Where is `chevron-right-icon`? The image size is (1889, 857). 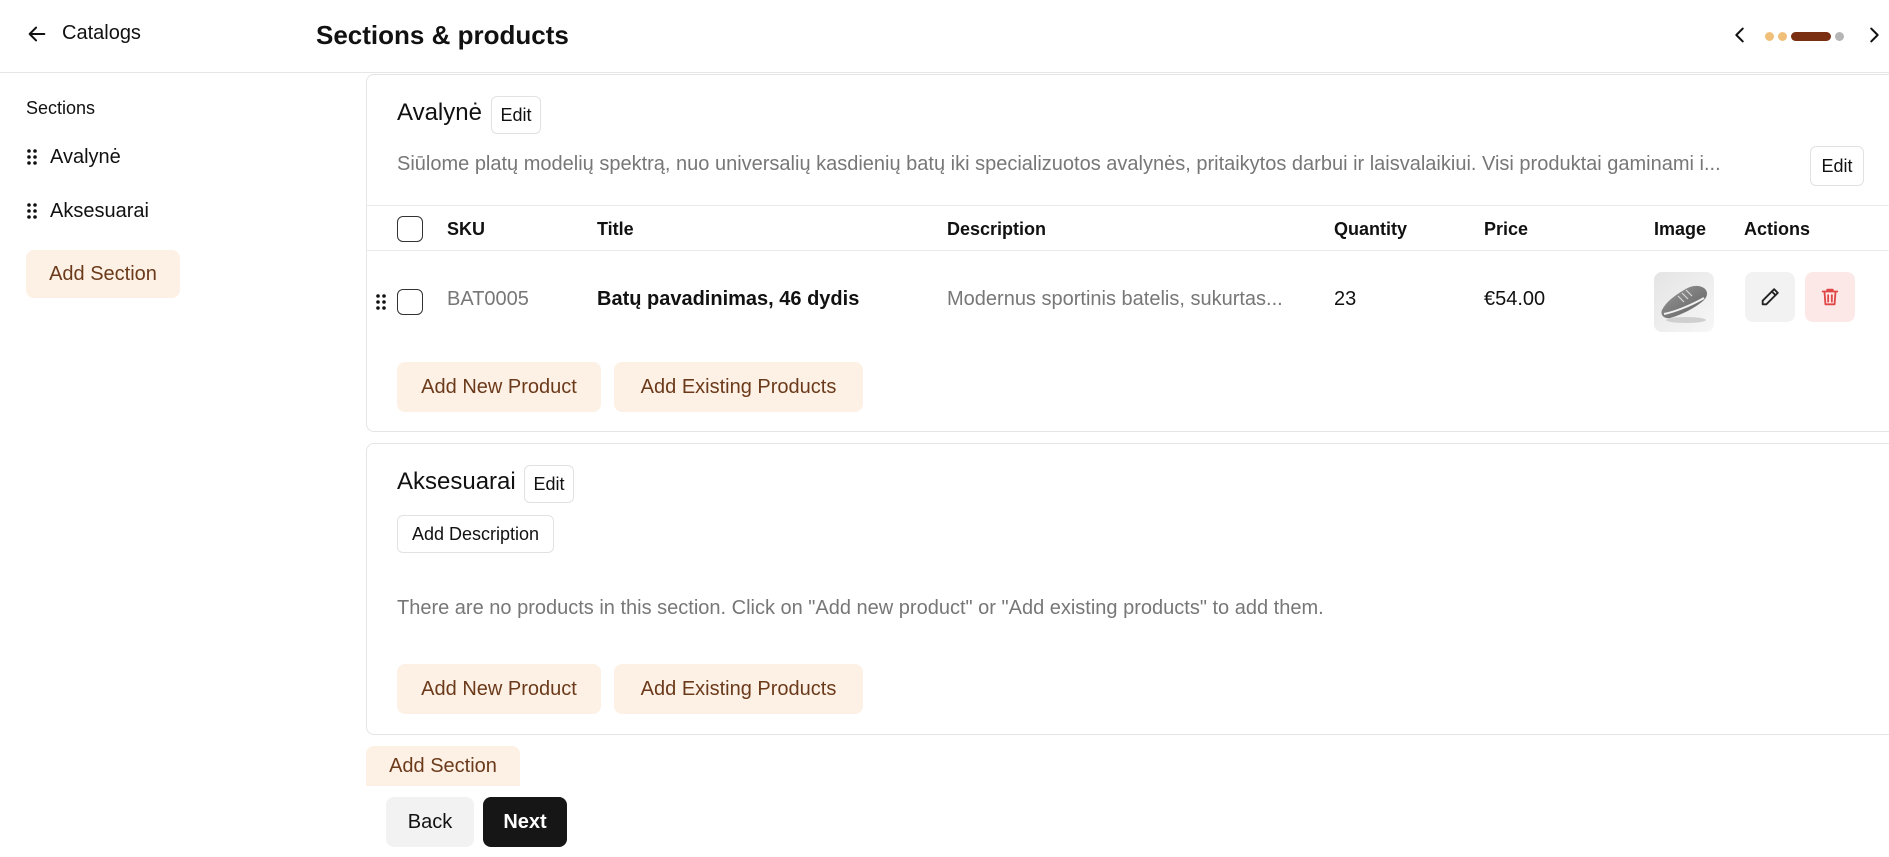 chevron-right-icon is located at coordinates (1874, 35).